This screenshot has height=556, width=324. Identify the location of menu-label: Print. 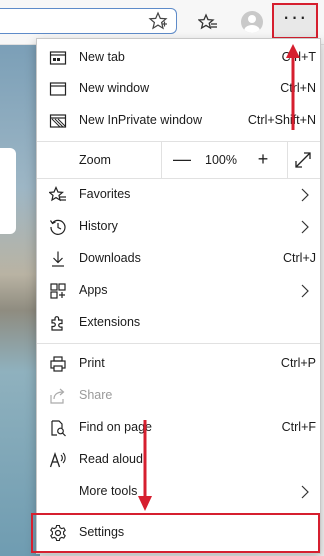
(92, 363).